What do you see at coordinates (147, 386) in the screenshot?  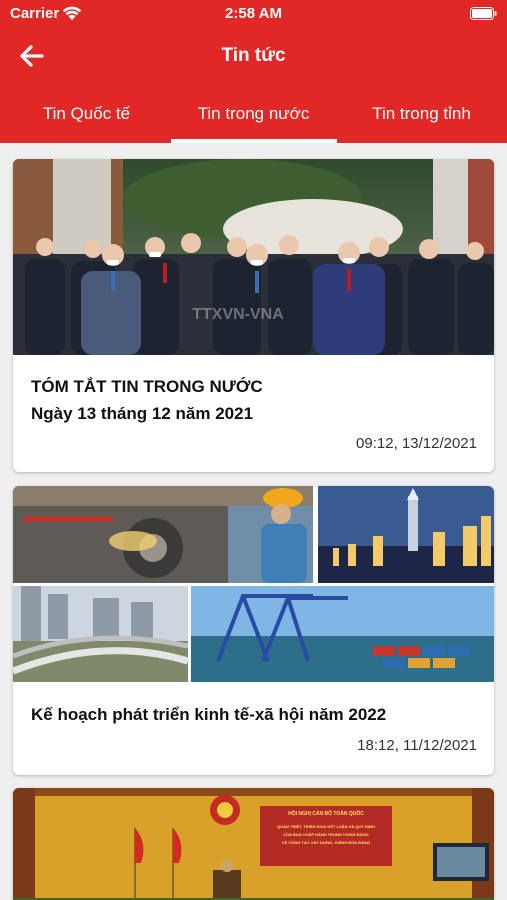 I see `article-title-line-1: TÓM TẮT TIN TRONG NƯỚC` at bounding box center [147, 386].